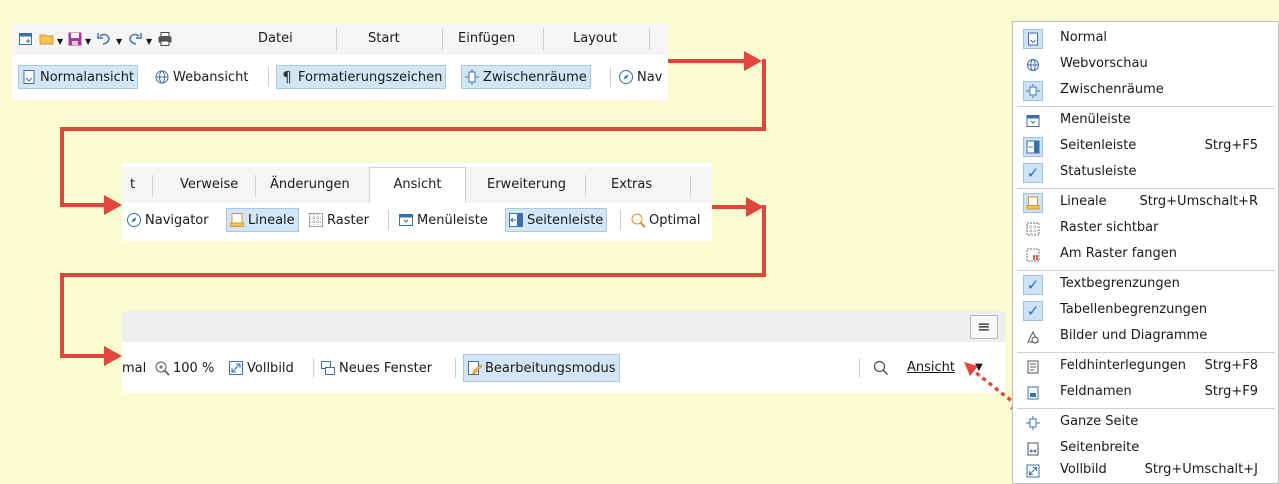  I want to click on menu-item-bilder-und-diagramme: Bilder und Diagramme, so click(1145, 337).